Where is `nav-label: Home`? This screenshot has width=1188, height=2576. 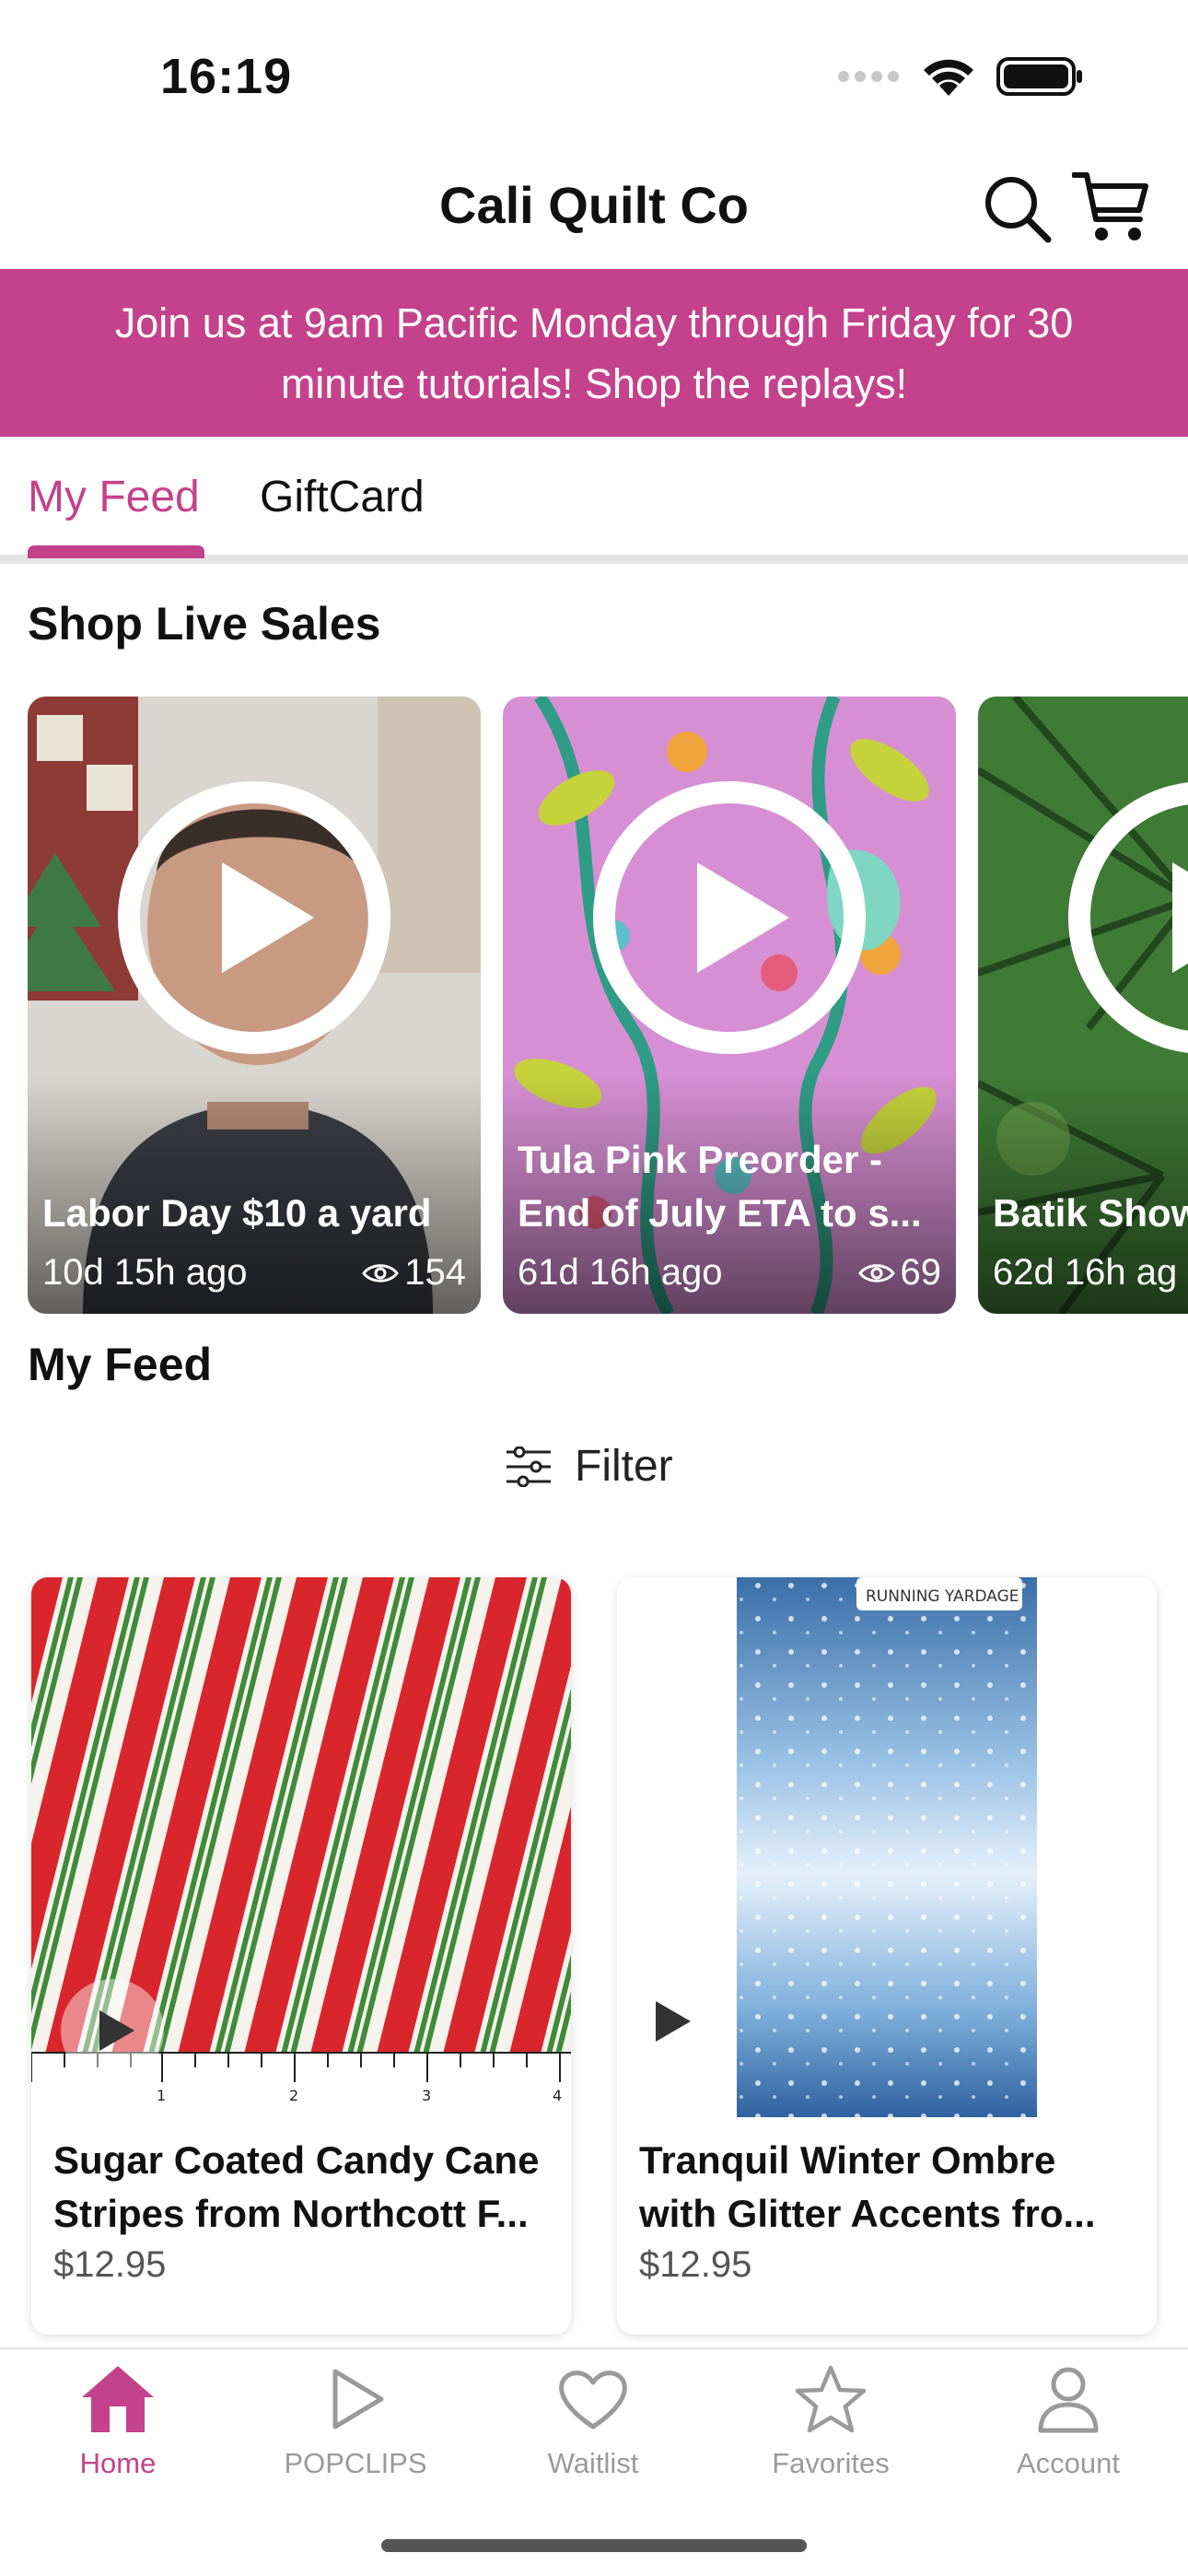 nav-label: Home is located at coordinates (118, 2463).